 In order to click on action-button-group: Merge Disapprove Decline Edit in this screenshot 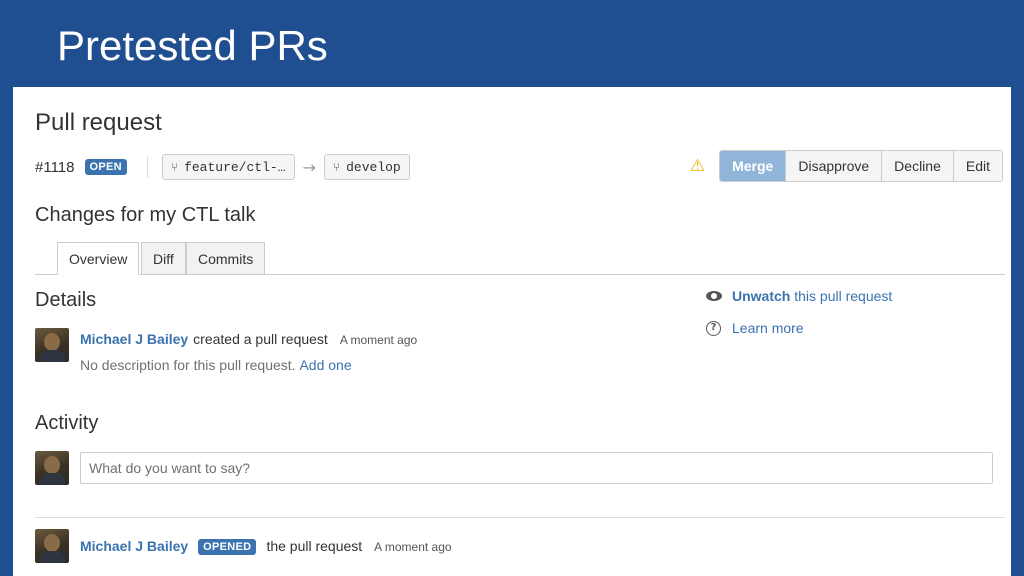, I will do `click(861, 166)`.